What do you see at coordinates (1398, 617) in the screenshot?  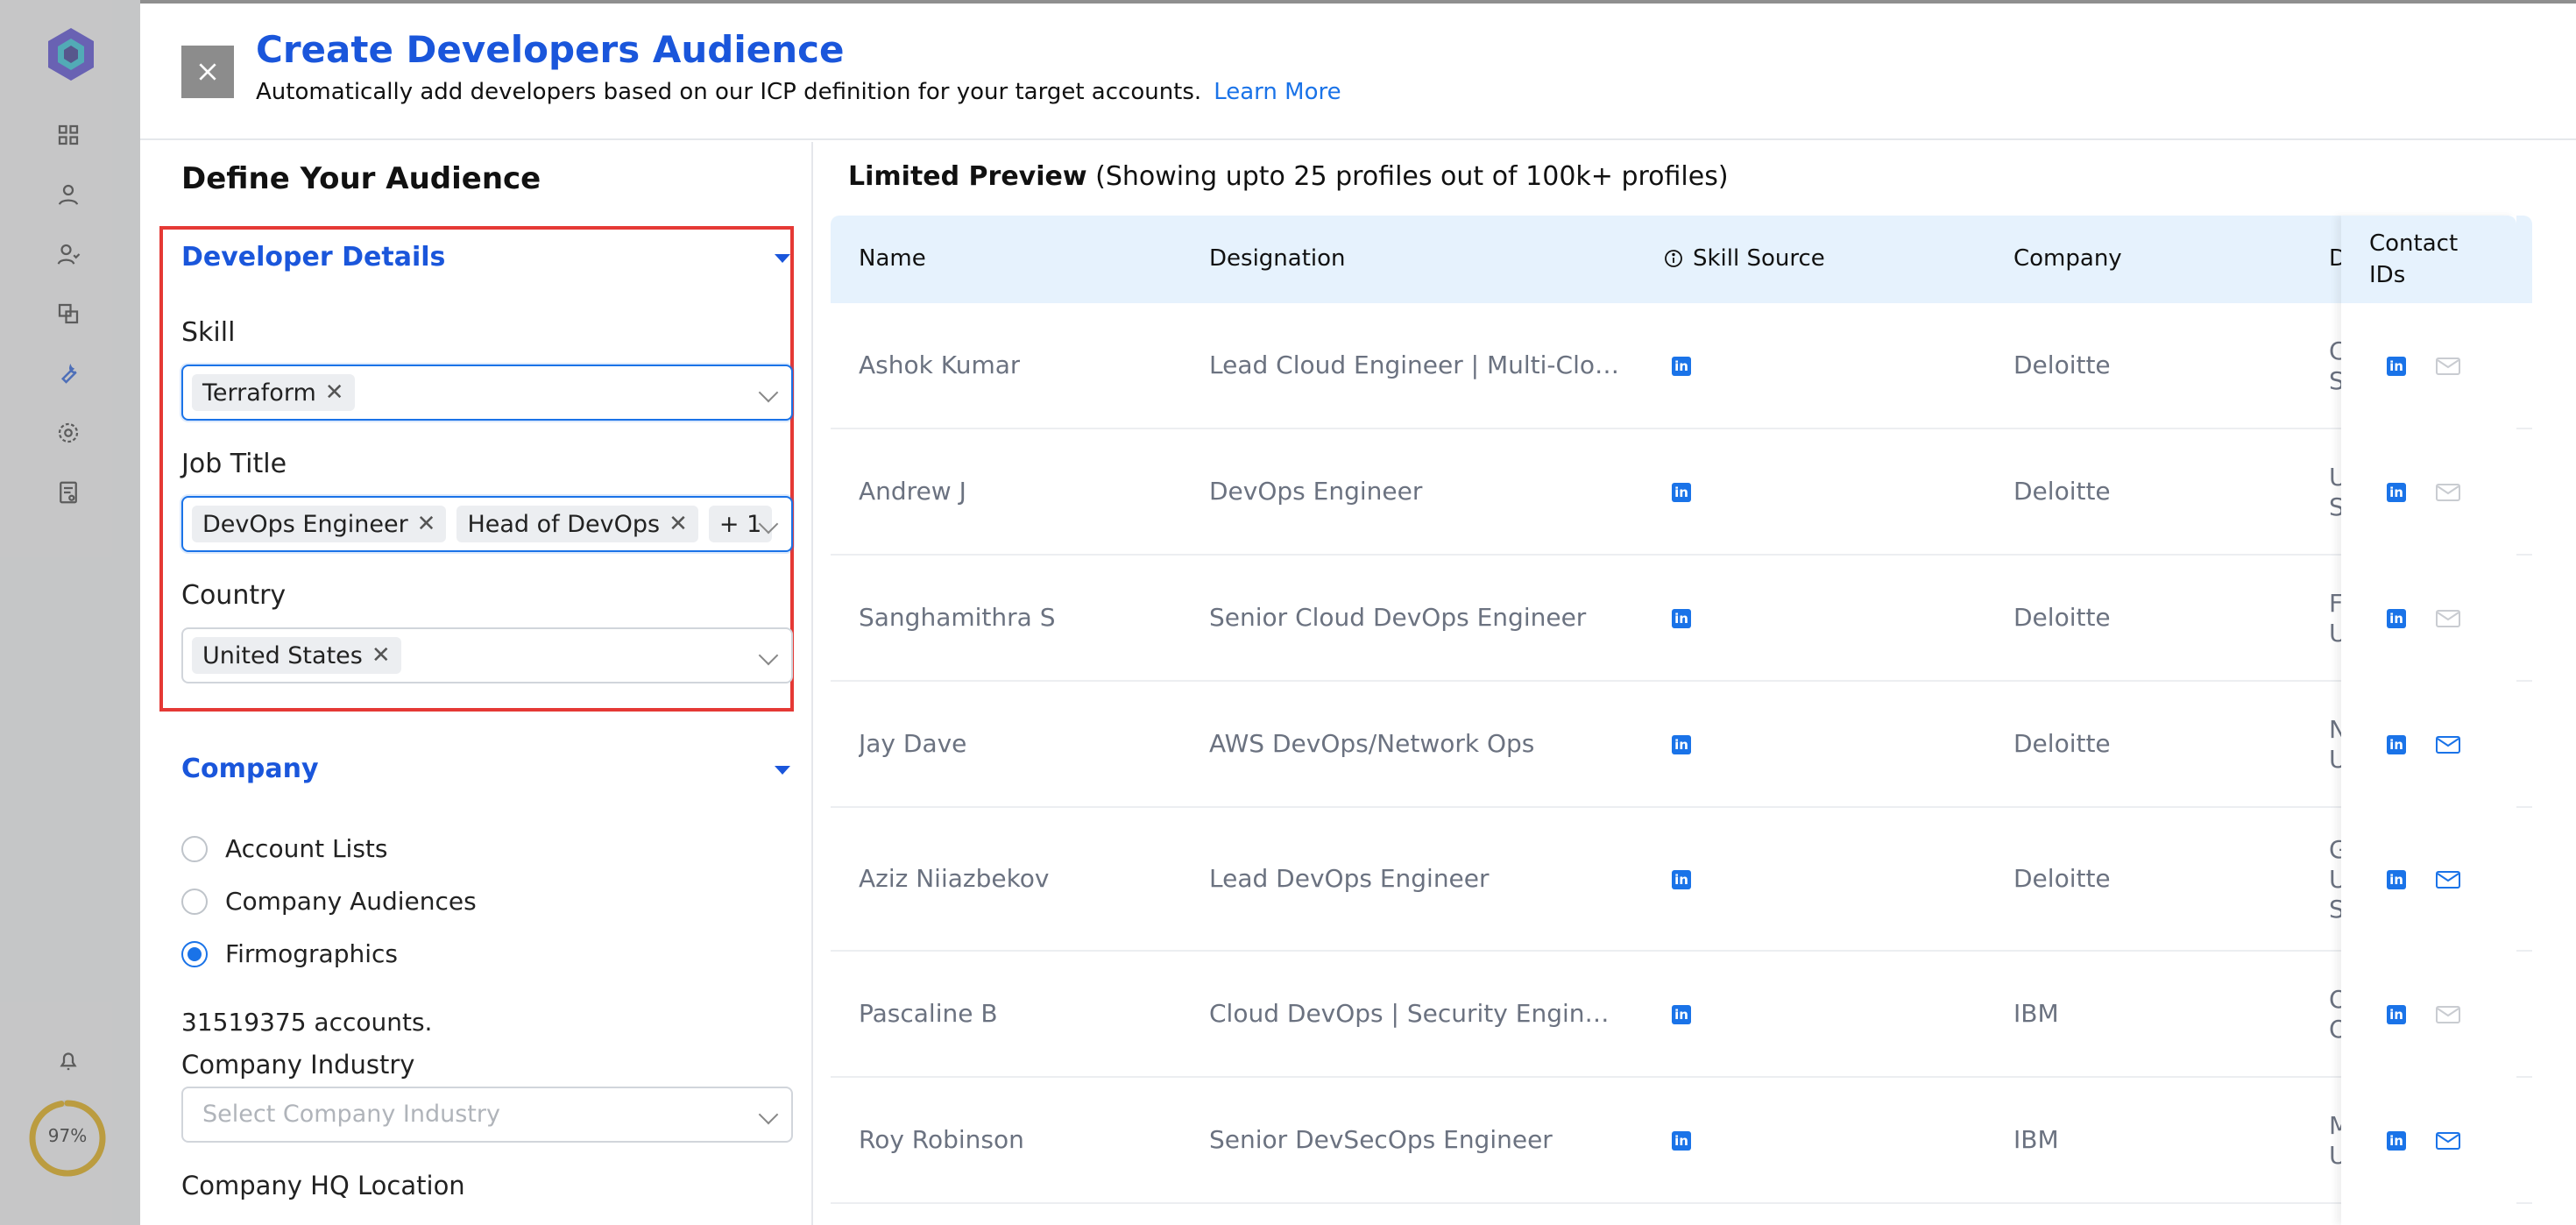 I see `cell-designation: Senior Cloud DevOps Engineer` at bounding box center [1398, 617].